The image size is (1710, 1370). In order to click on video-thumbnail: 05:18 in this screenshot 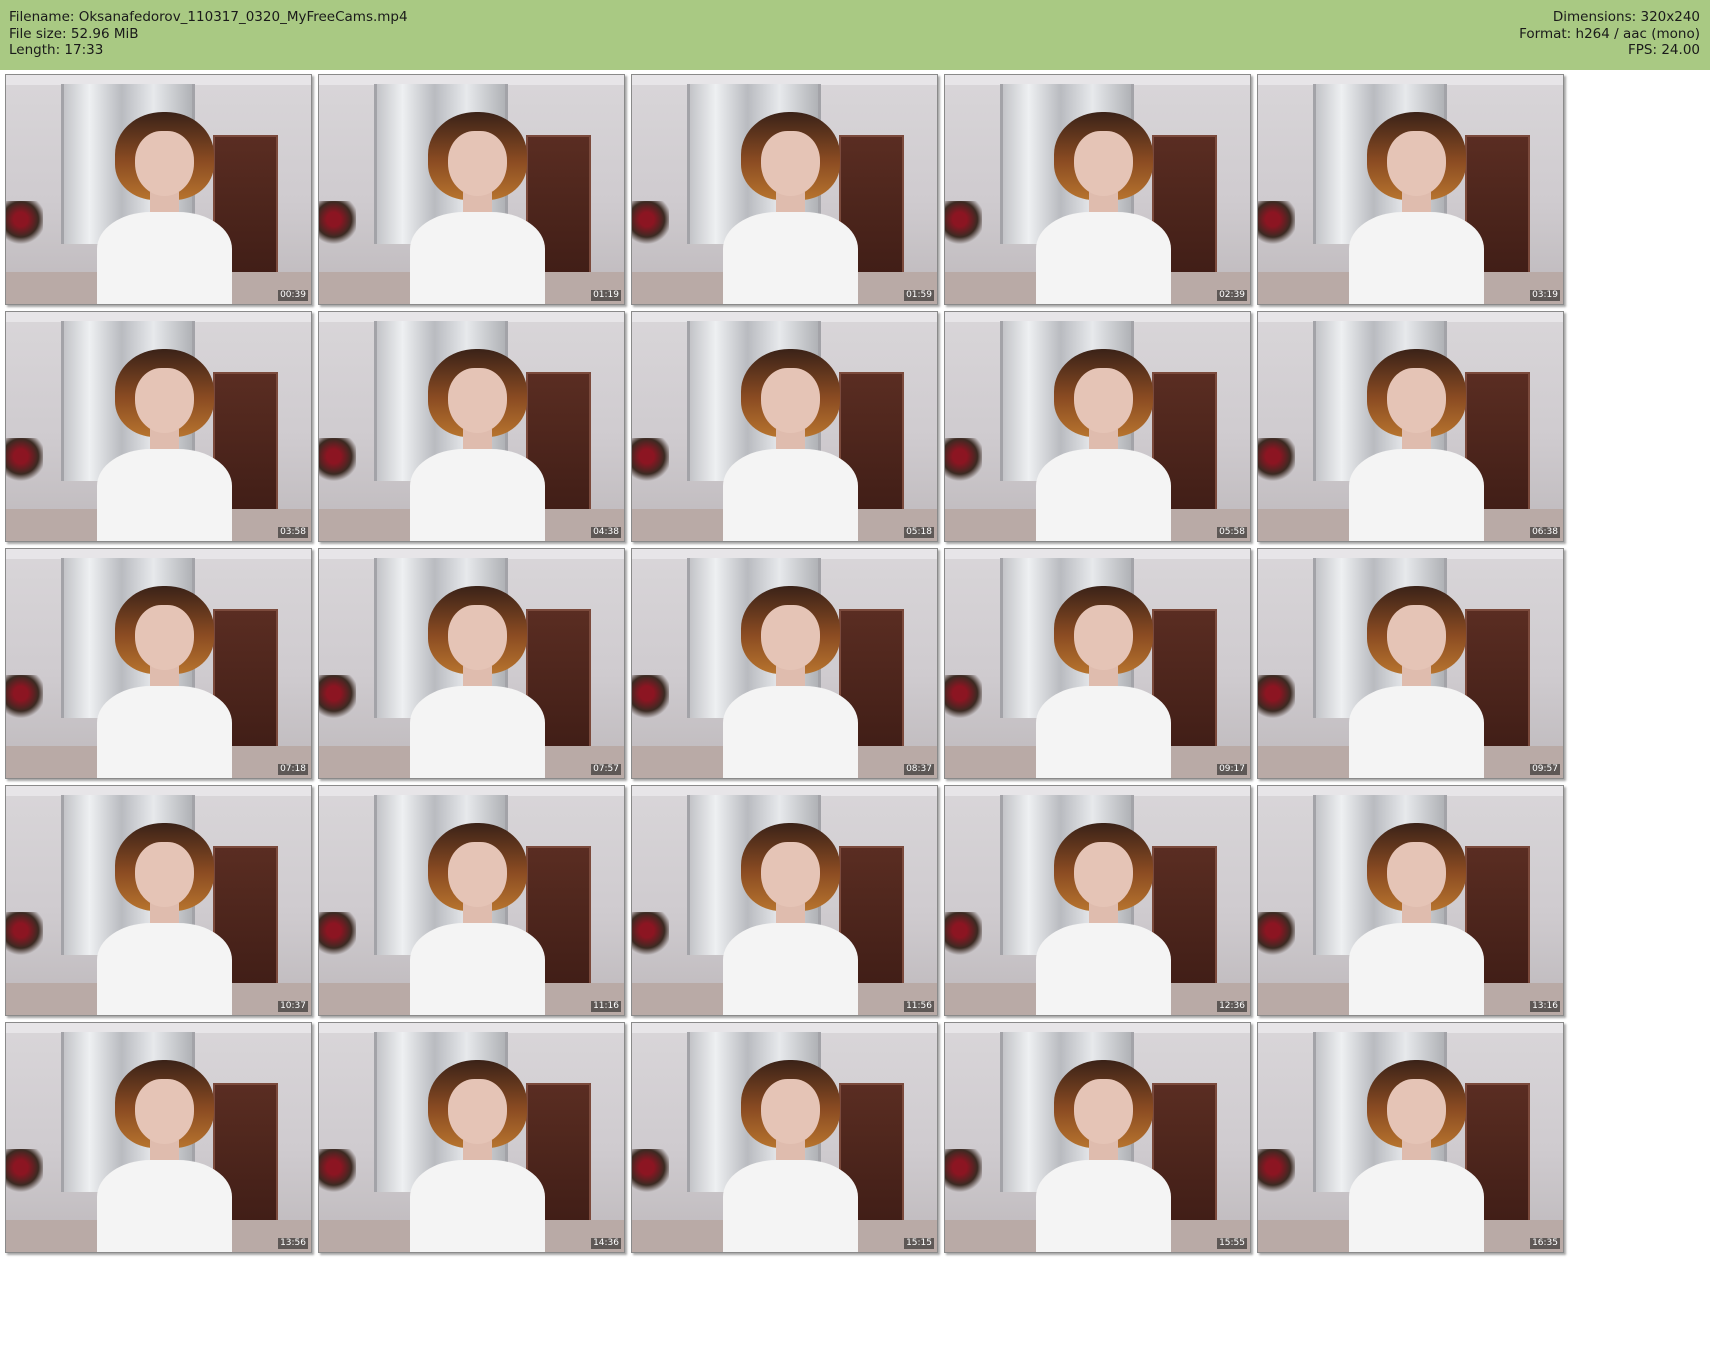, I will do `click(784, 426)`.